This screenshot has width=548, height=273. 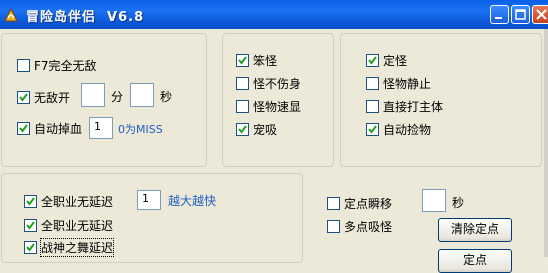 What do you see at coordinates (546, 143) in the screenshot?
I see `right-scrollbar` at bounding box center [546, 143].